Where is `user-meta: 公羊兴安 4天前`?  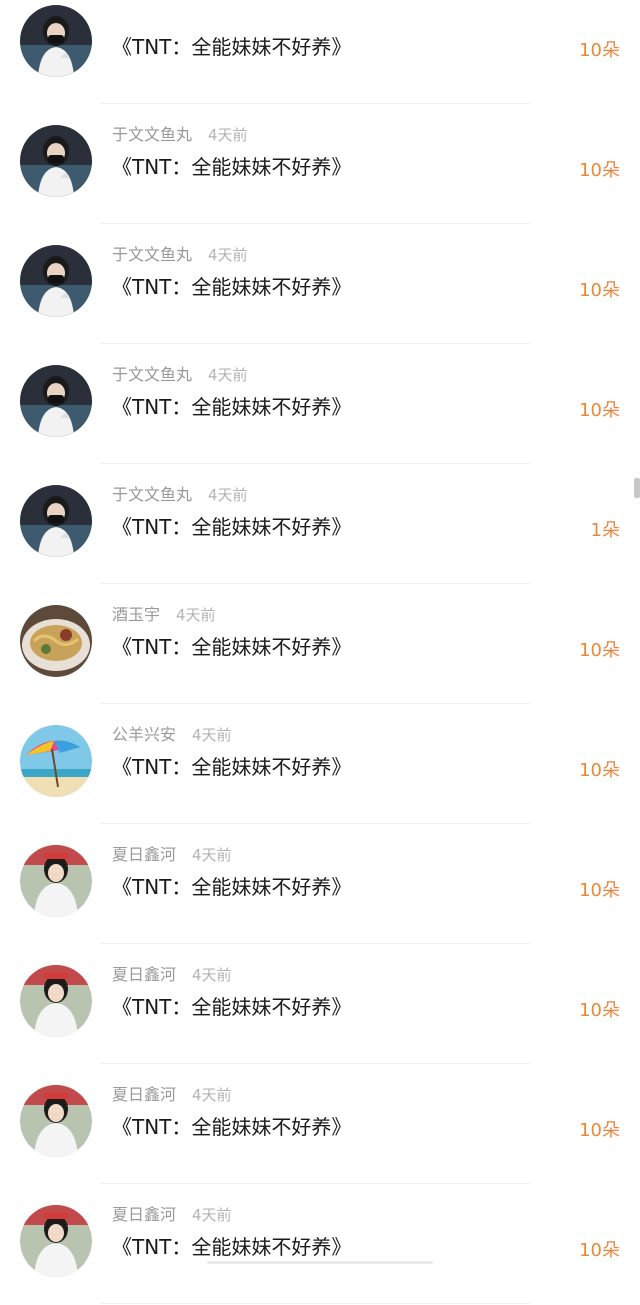
user-meta: 公羊兴安 4天前 is located at coordinates (172, 735).